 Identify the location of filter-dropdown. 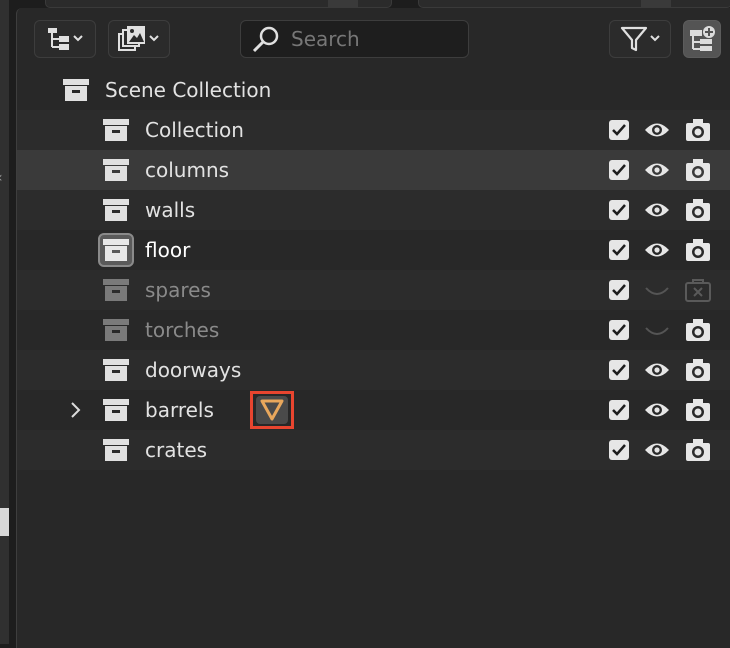
(640, 39).